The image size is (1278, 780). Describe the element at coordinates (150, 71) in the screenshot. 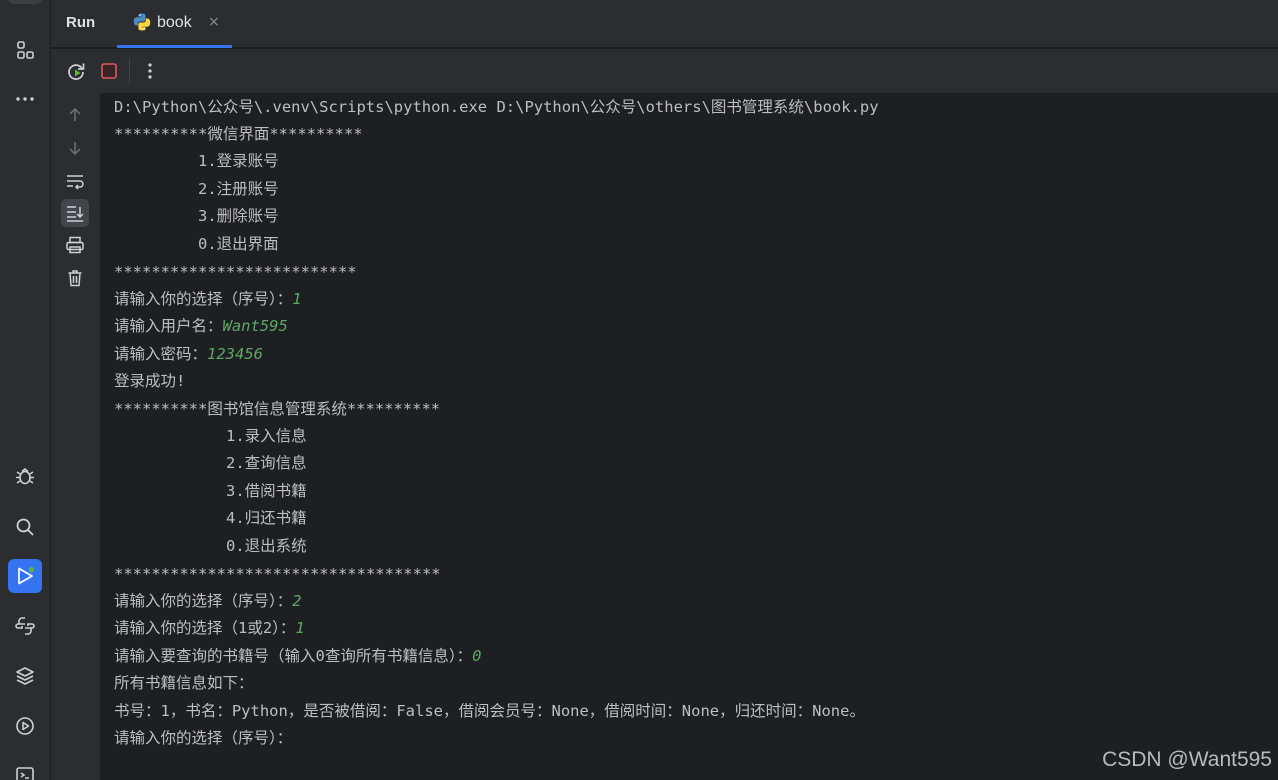

I see `more-vertical-icon` at that location.